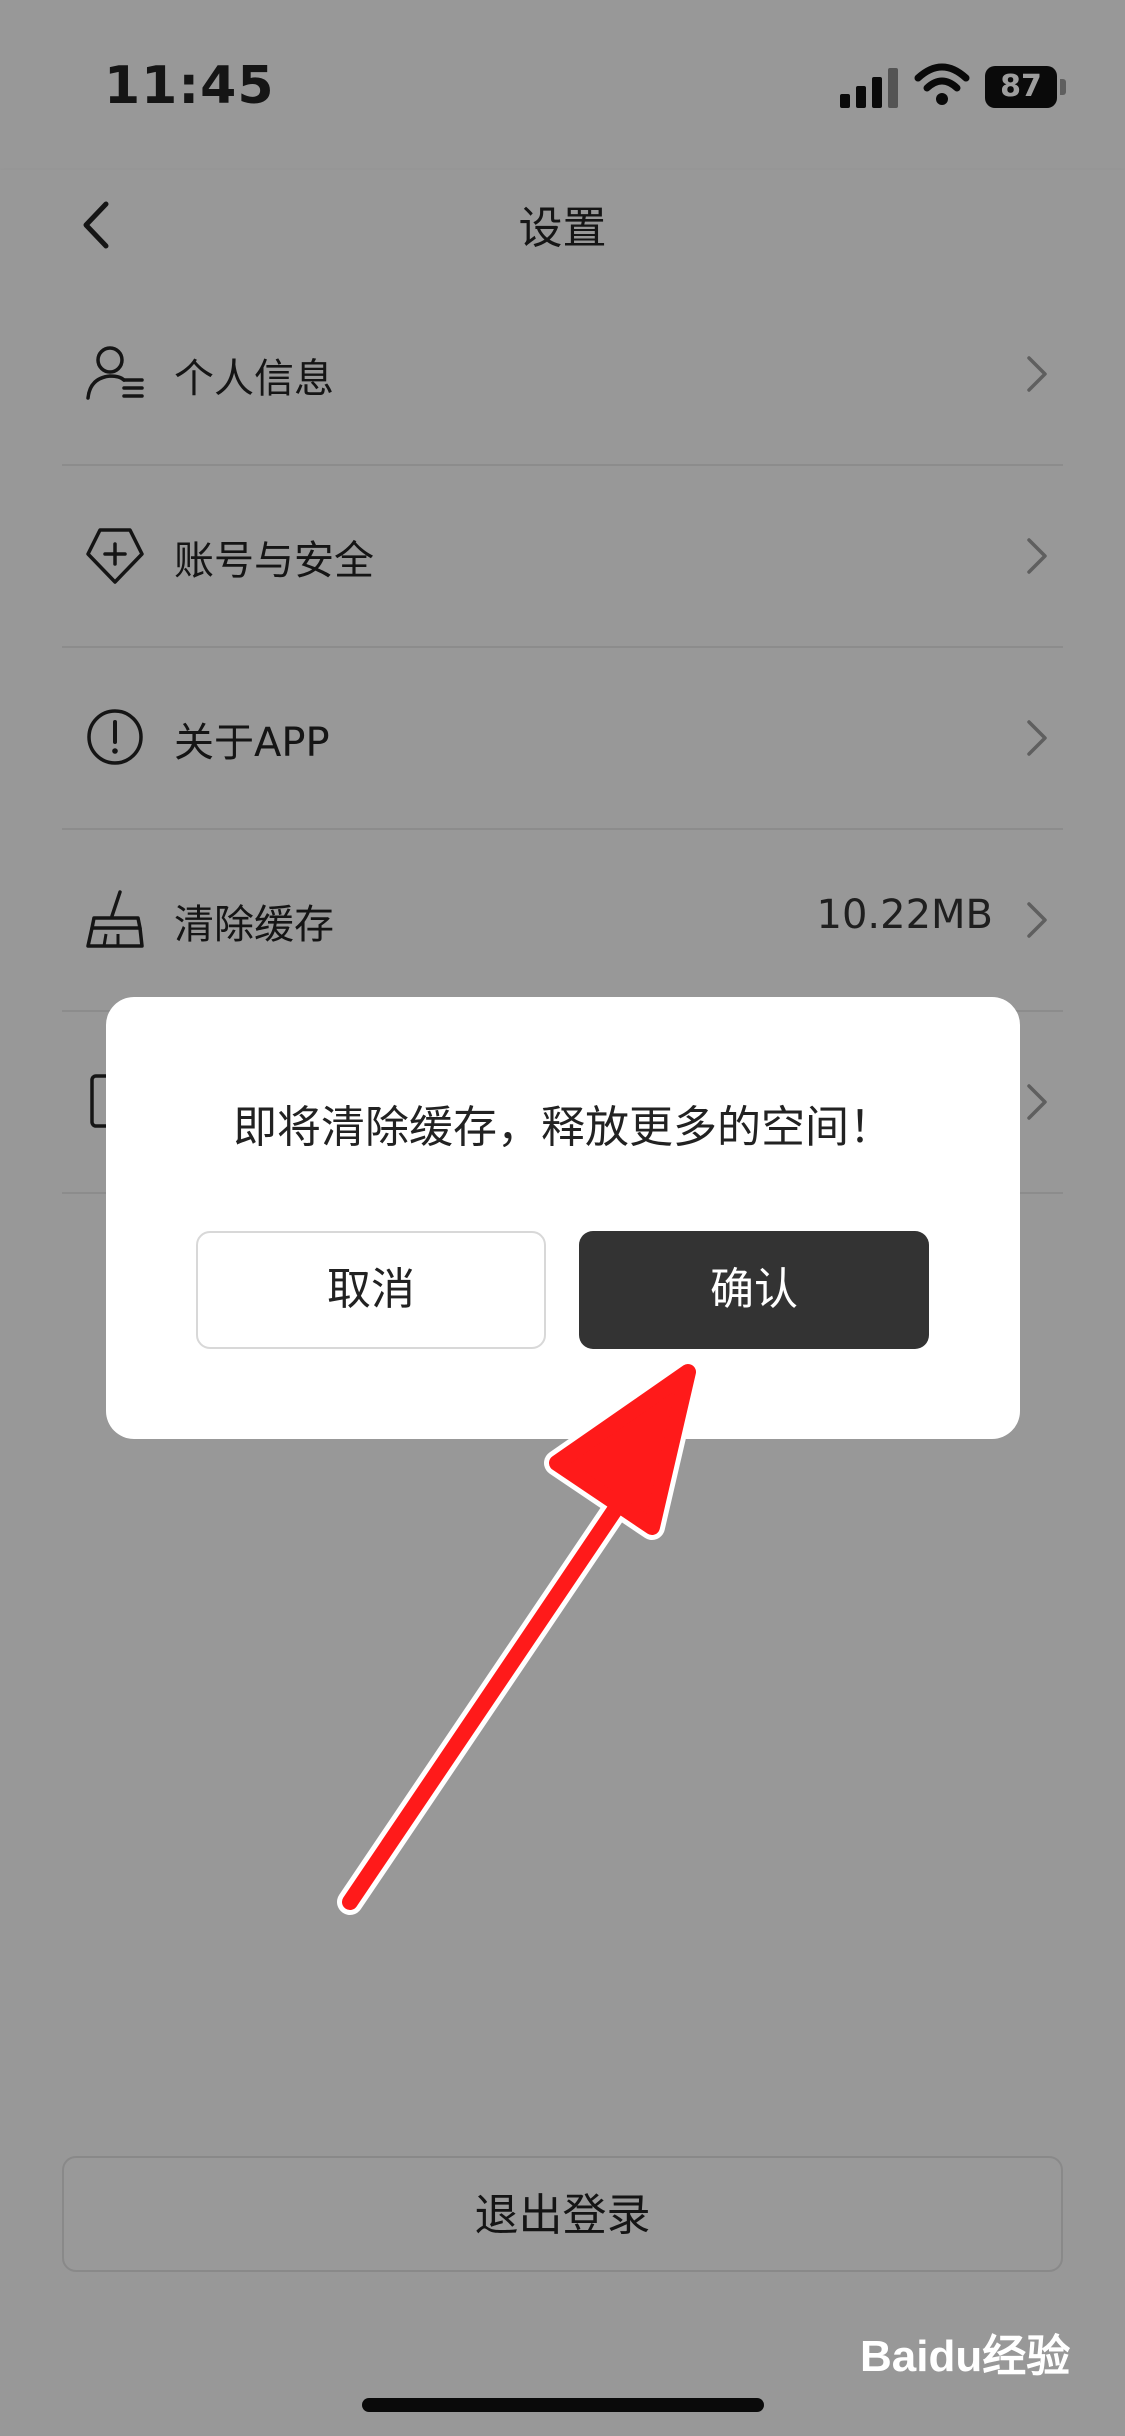  I want to click on confirm-button: 确认, so click(754, 1290).